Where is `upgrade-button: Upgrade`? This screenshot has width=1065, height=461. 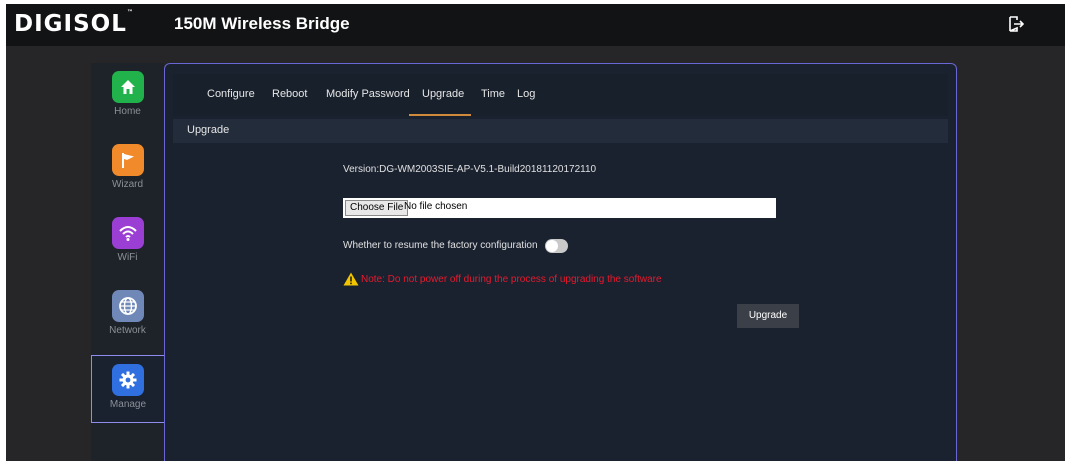 upgrade-button: Upgrade is located at coordinates (768, 316).